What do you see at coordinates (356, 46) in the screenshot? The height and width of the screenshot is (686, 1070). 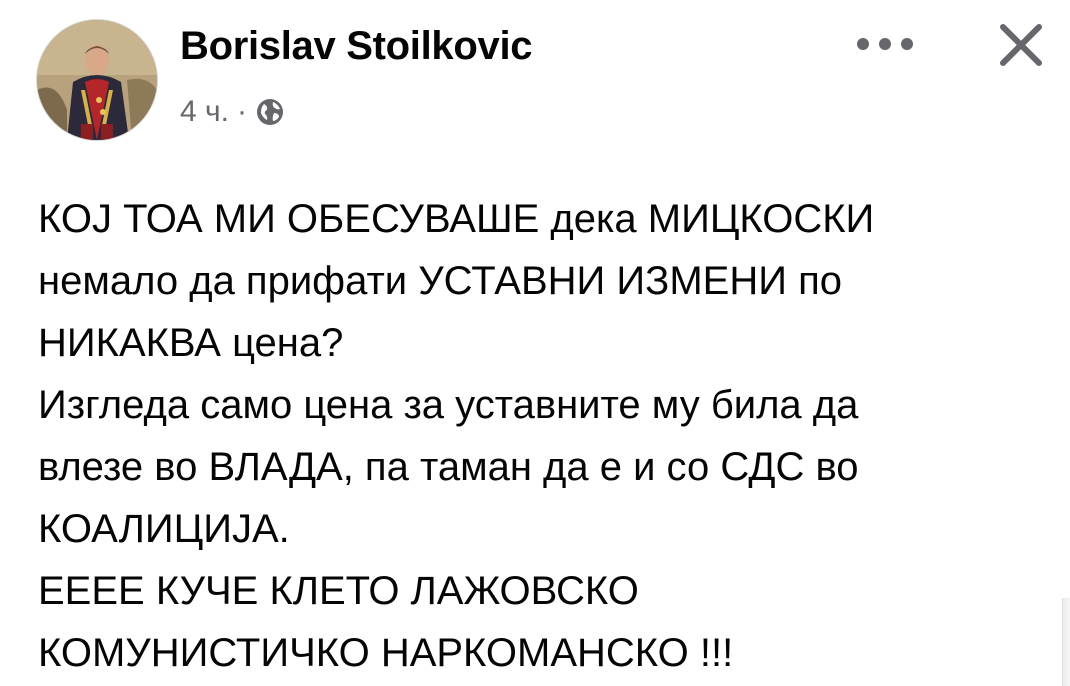 I see `author-name: Borislav Stoilkovic` at bounding box center [356, 46].